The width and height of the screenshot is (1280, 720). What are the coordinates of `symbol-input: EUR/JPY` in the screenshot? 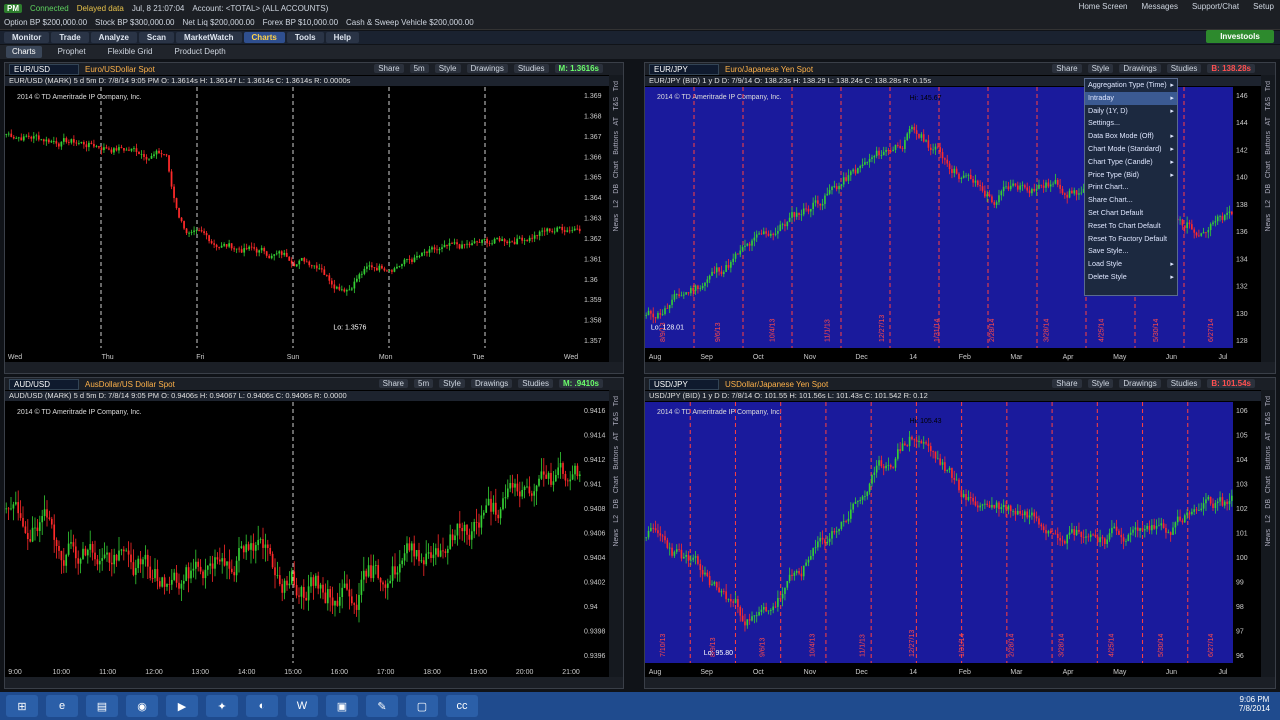 It's located at (684, 69).